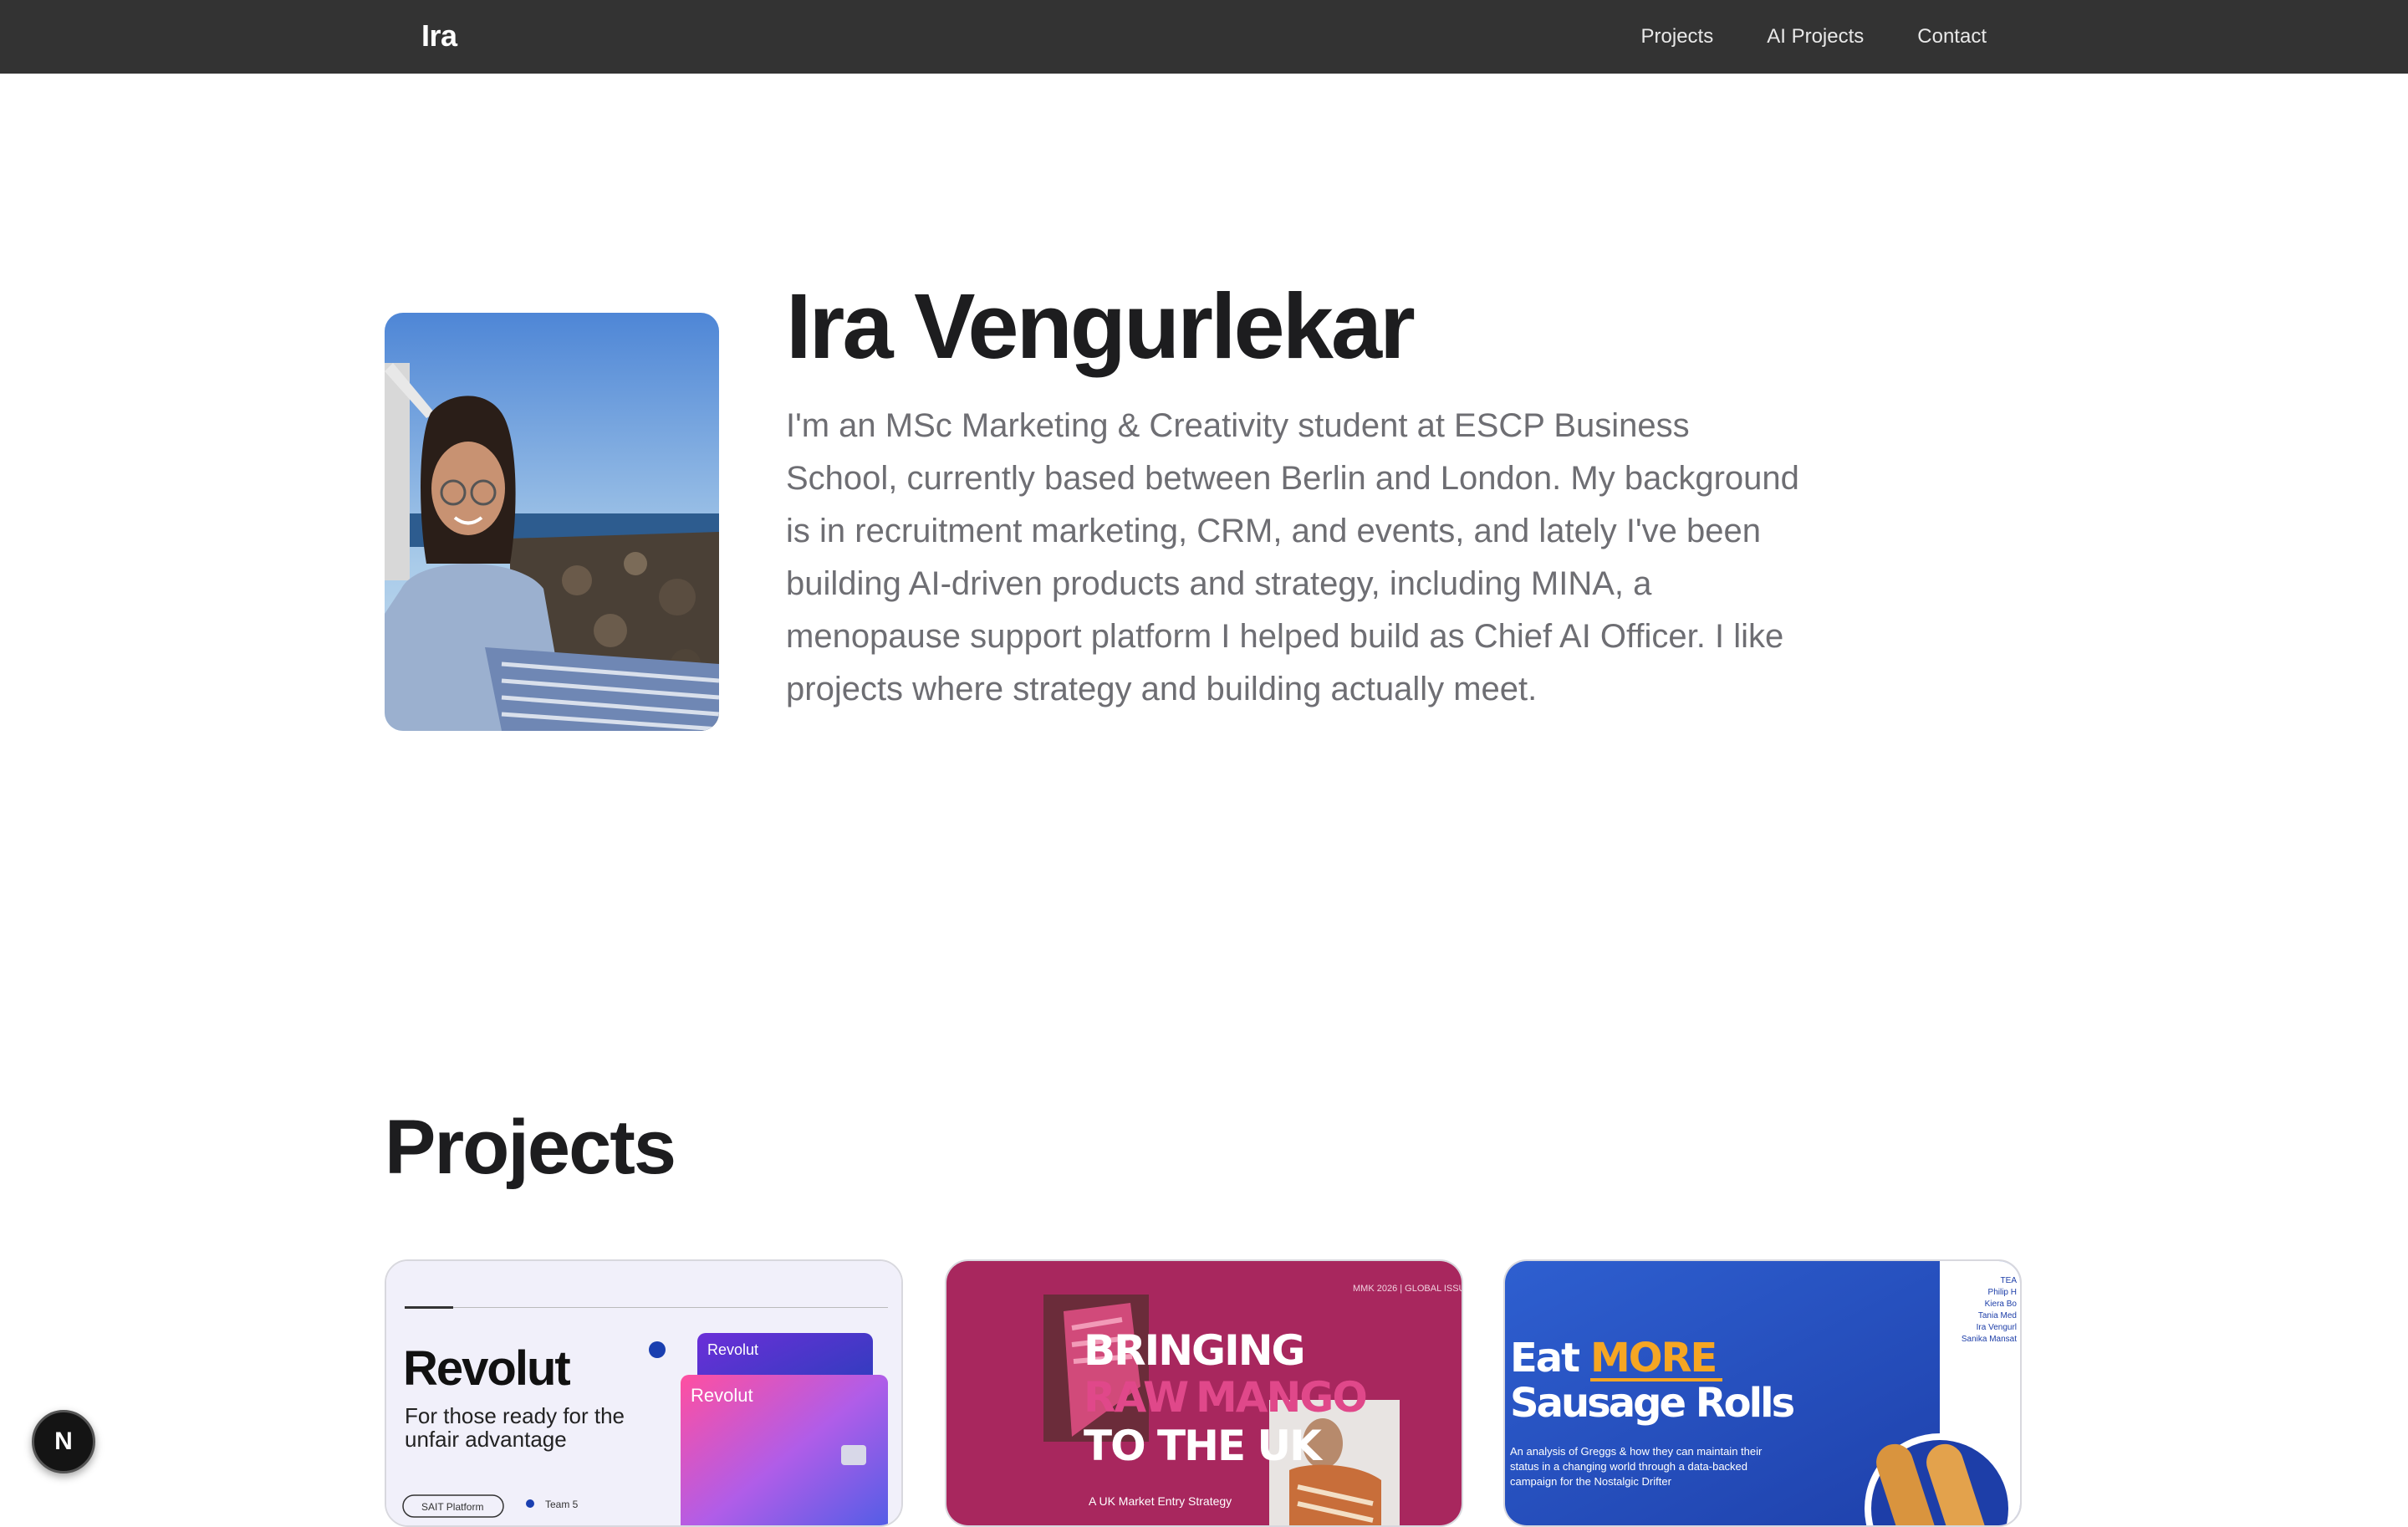  Describe the element at coordinates (1281, 1398) in the screenshot. I see `mango-line2b: MANGO` at that location.